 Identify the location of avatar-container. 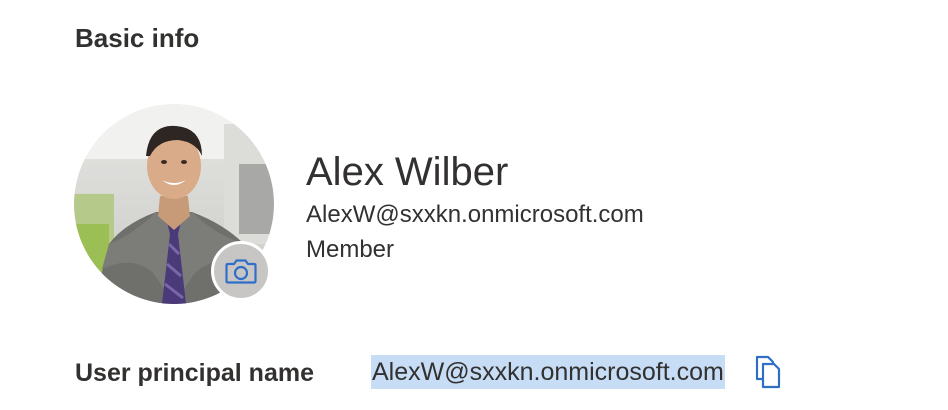
(174, 204).